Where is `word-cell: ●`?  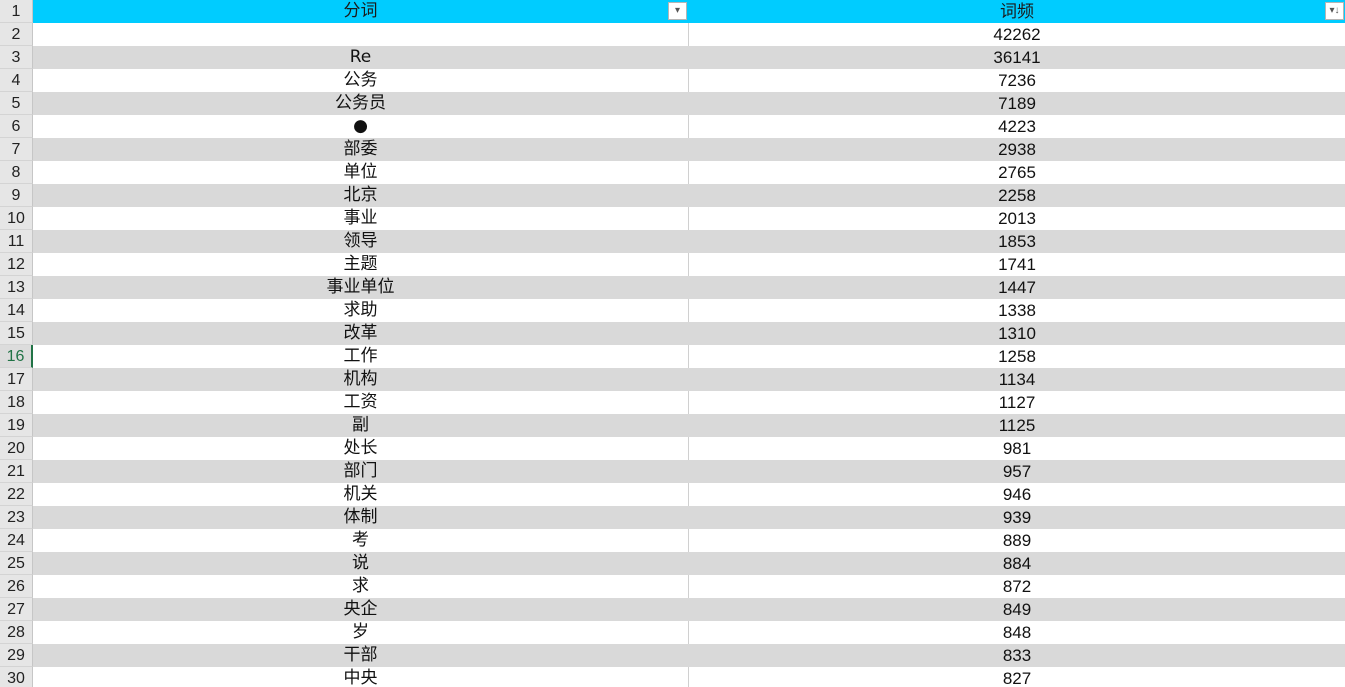
word-cell: ● is located at coordinates (361, 126).